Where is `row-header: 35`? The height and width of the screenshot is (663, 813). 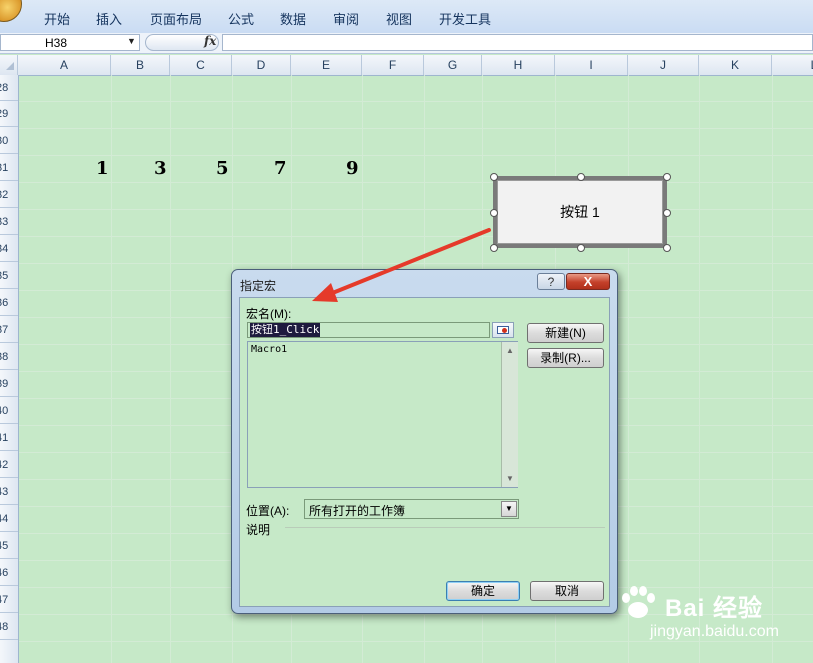
row-header: 35 is located at coordinates (9, 276).